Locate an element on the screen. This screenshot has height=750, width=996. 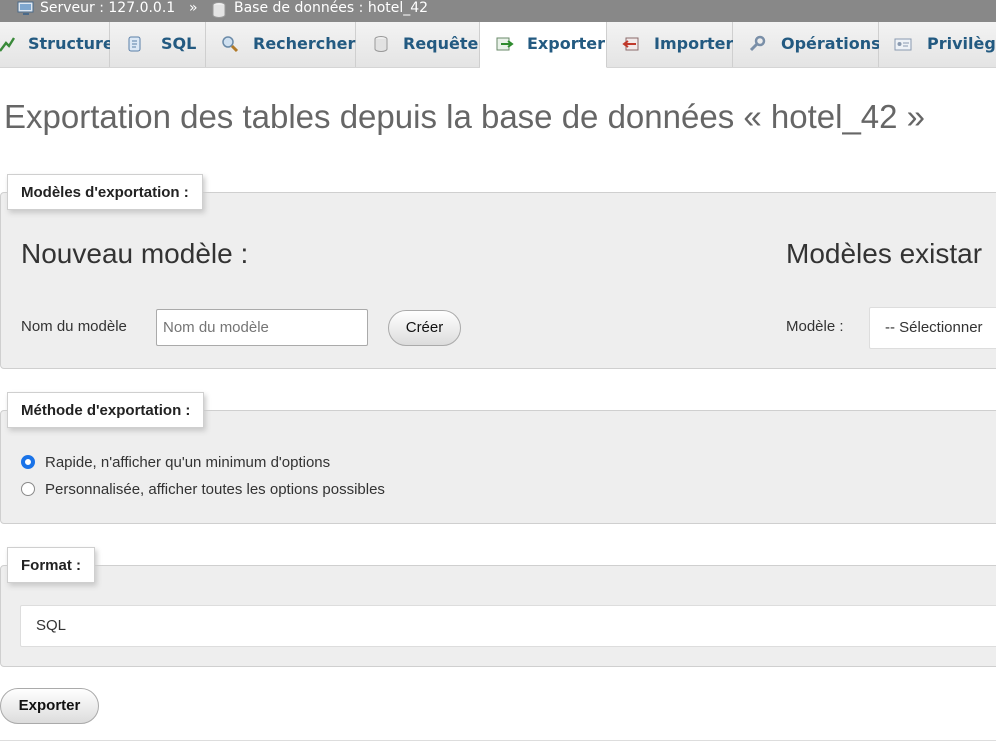
format-select: SQL is located at coordinates (508, 626).